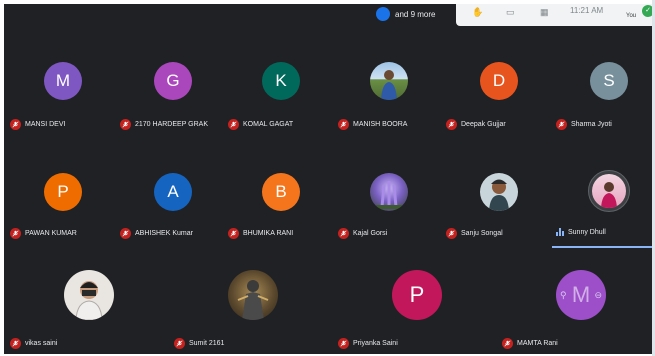  Describe the element at coordinates (45, 124) in the screenshot. I see `participant-name: MANSI DEVI` at that location.